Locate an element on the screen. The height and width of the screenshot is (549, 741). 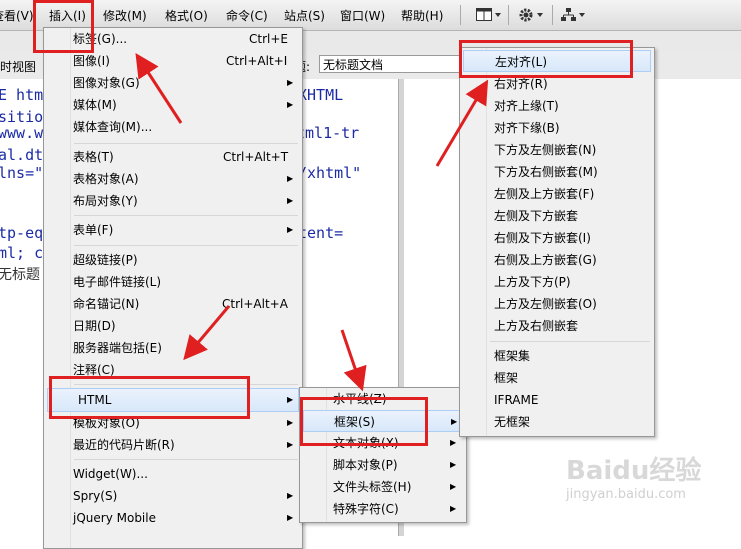
baidu-watermark-logo: Baidu经验 jingyan.baidu.com is located at coordinates (633, 476).